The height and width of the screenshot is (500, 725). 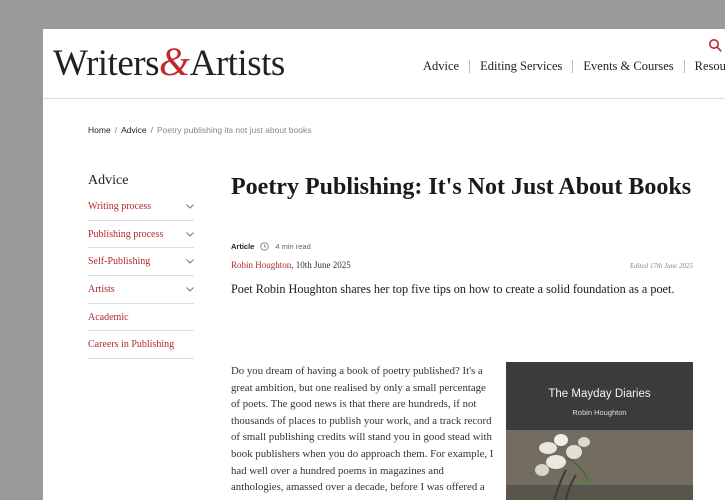 What do you see at coordinates (521, 66) in the screenshot?
I see `nav-editing-services: Editing Services` at bounding box center [521, 66].